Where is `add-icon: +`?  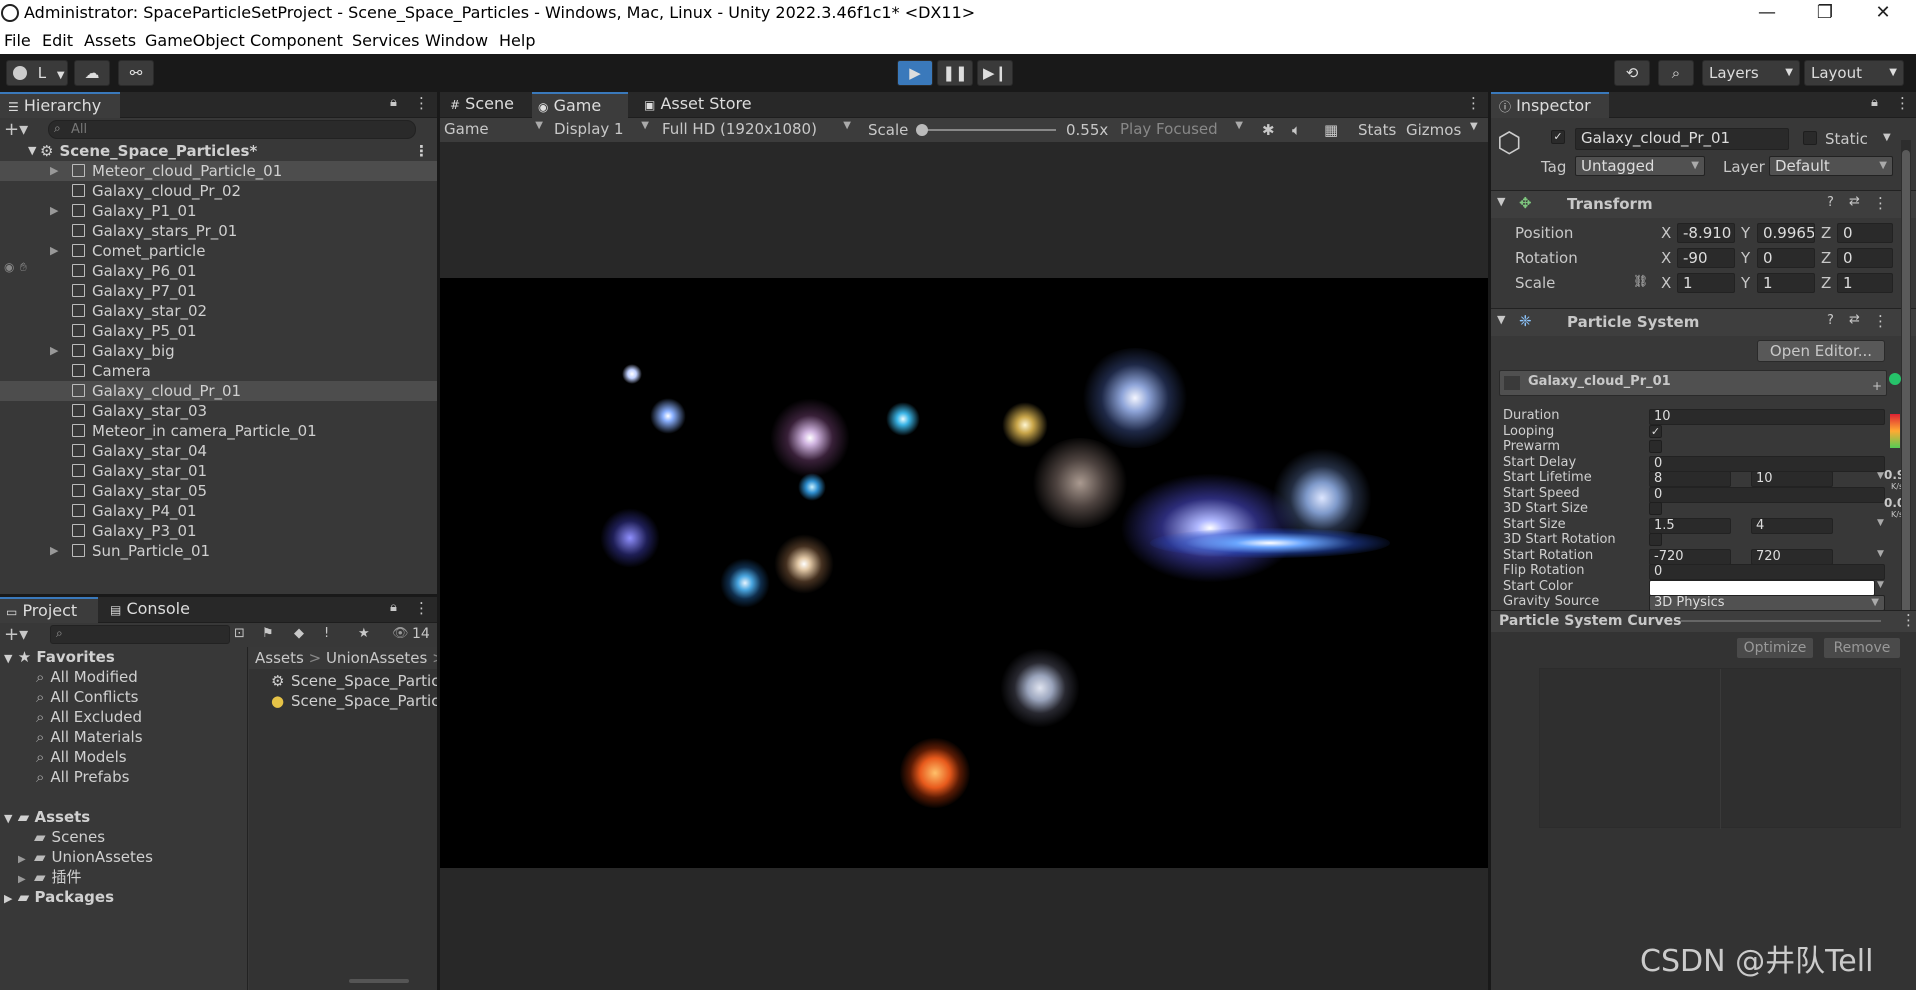 add-icon: + is located at coordinates (1877, 386).